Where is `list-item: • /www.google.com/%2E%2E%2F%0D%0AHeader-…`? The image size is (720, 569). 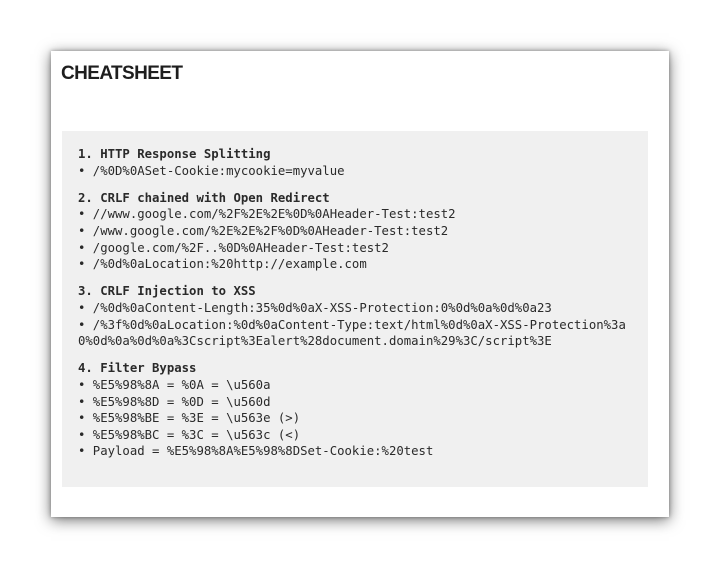
list-item: • /www.google.com/%2E%2E%2F%0D%0AHeader-… is located at coordinates (263, 230).